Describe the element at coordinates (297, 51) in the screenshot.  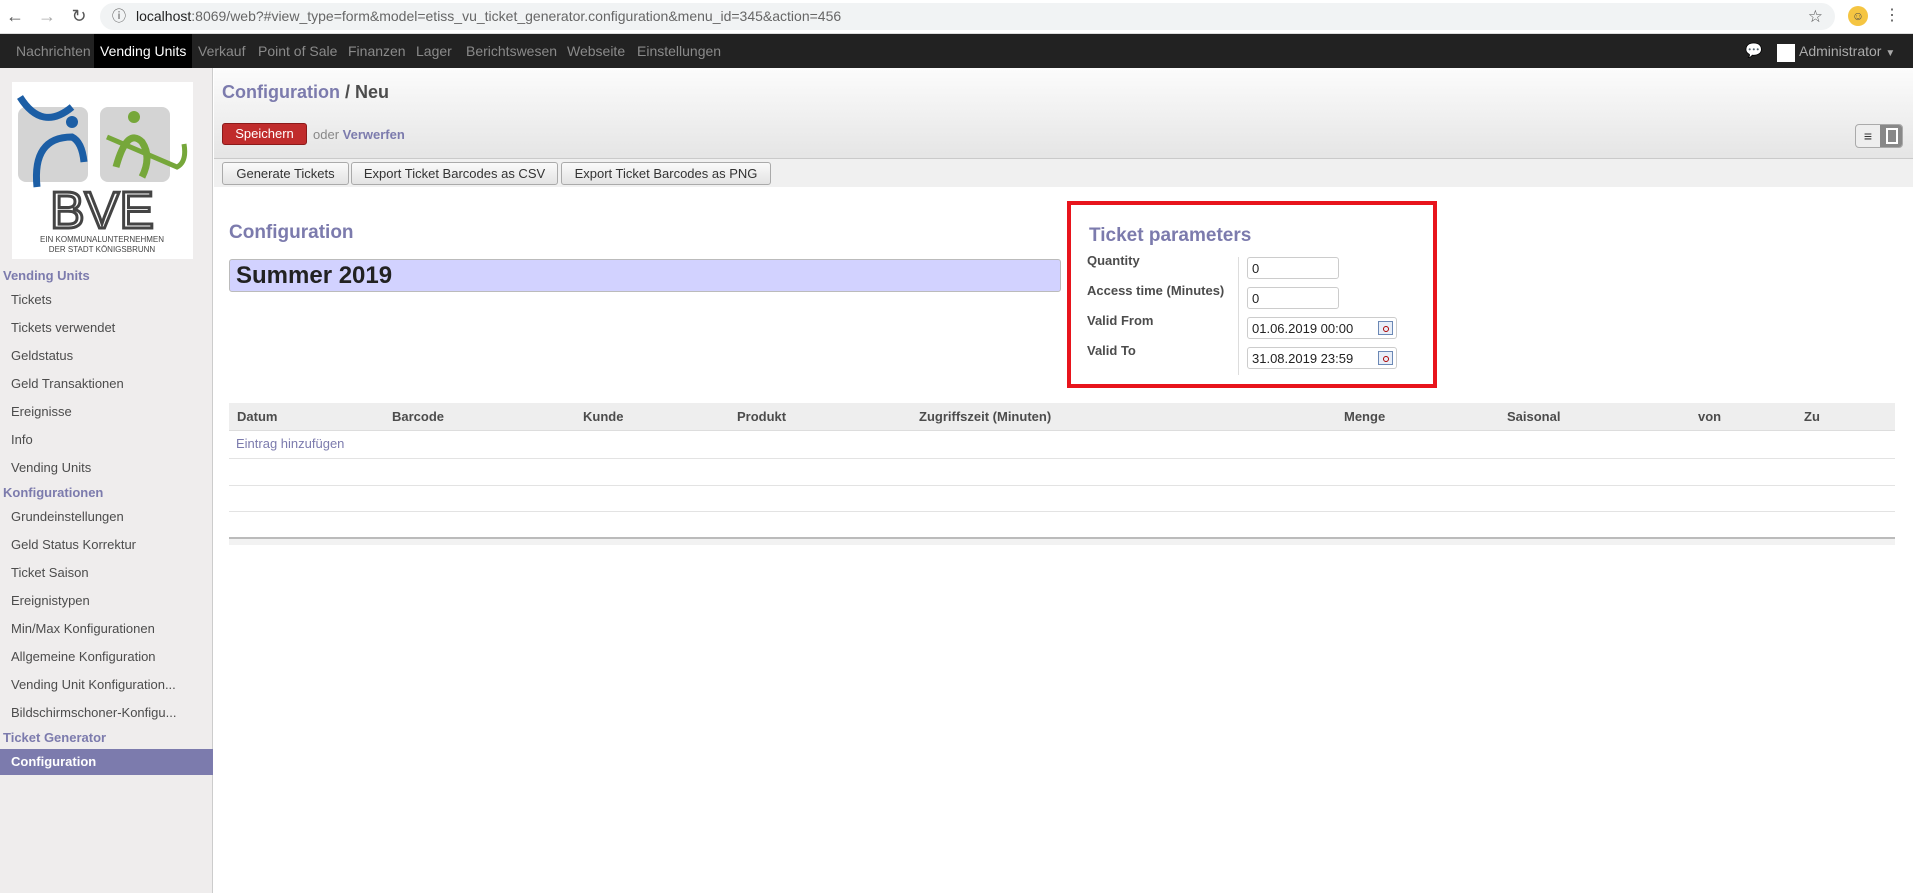
I see `topnav-item: Point of Sale` at that location.